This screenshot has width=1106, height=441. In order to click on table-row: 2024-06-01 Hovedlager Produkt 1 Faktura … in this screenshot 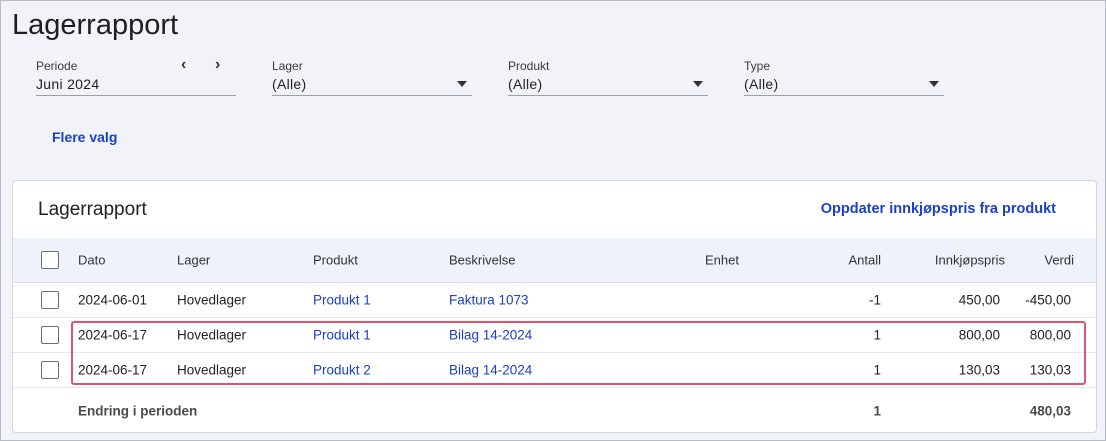, I will do `click(554, 300)`.